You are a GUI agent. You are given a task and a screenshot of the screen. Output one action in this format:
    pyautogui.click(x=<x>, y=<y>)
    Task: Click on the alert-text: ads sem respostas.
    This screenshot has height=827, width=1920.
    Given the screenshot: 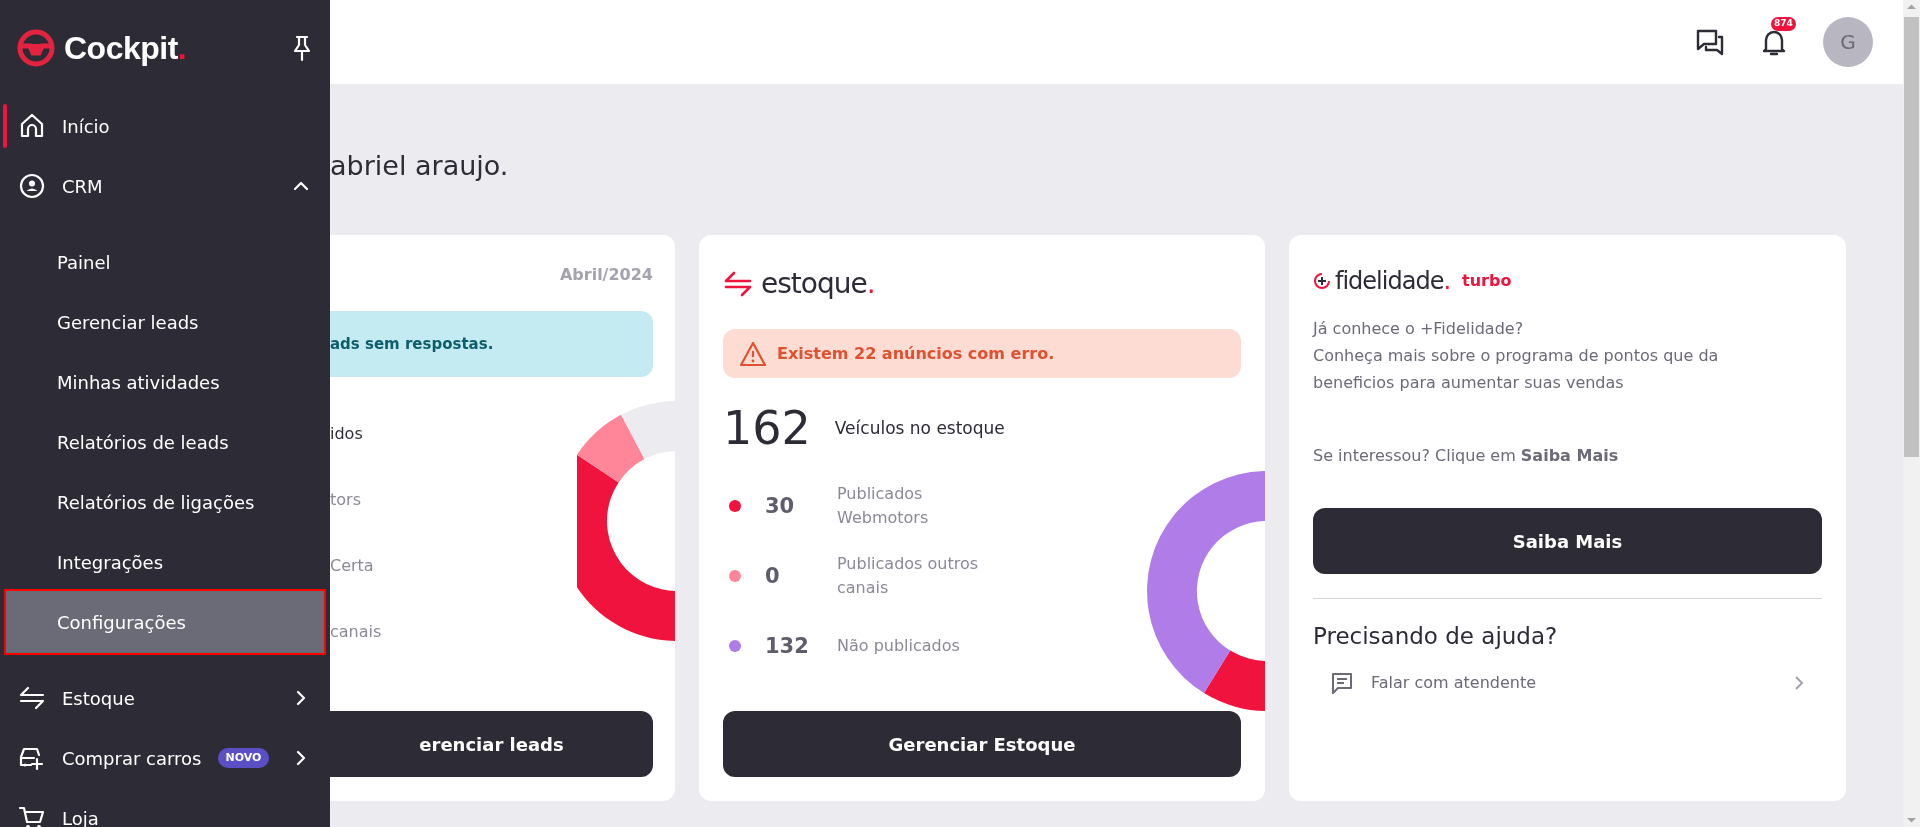 What is the action you would take?
    pyautogui.click(x=491, y=344)
    